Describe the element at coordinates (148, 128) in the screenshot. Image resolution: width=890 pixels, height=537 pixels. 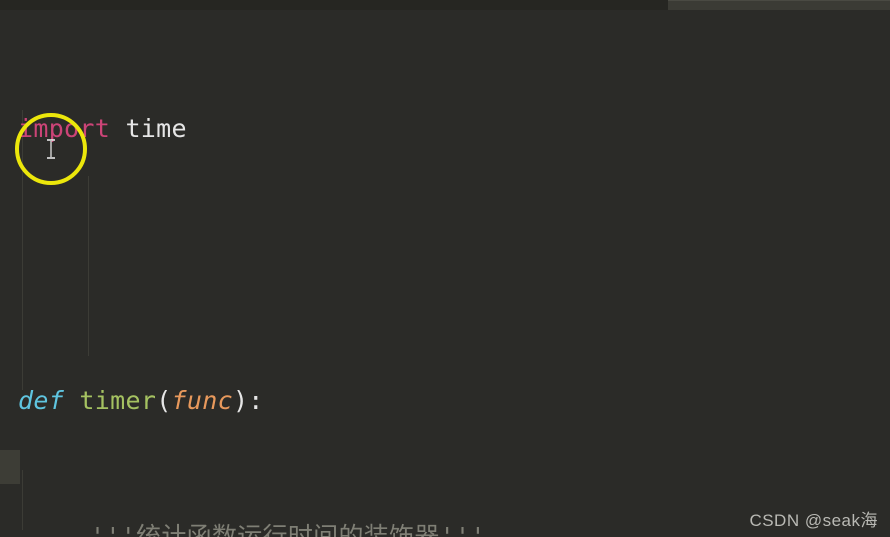
I see `token-module-time: time` at that location.